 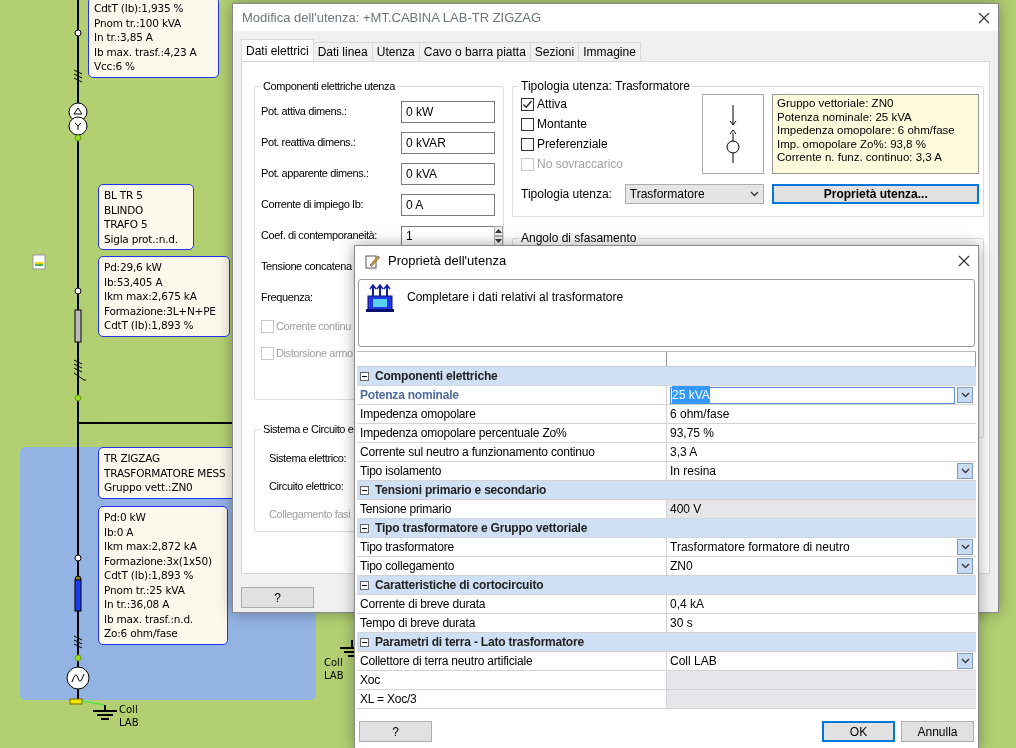 What do you see at coordinates (372, 261) in the screenshot?
I see `edit-icon` at bounding box center [372, 261].